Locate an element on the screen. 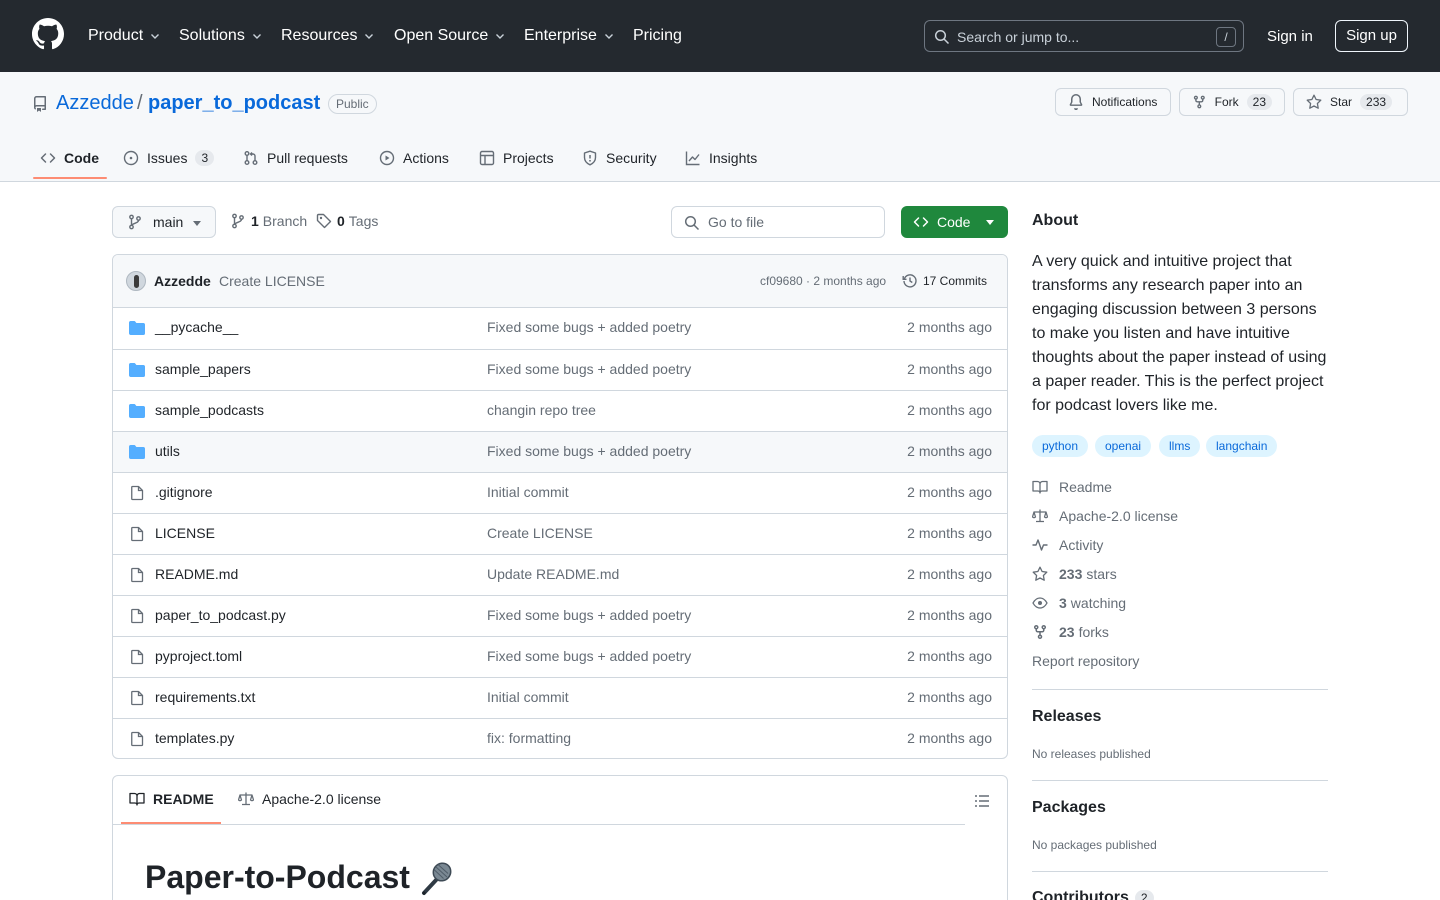  table-row: LICENSE Create LICENSE 2 months ago is located at coordinates (560, 533).